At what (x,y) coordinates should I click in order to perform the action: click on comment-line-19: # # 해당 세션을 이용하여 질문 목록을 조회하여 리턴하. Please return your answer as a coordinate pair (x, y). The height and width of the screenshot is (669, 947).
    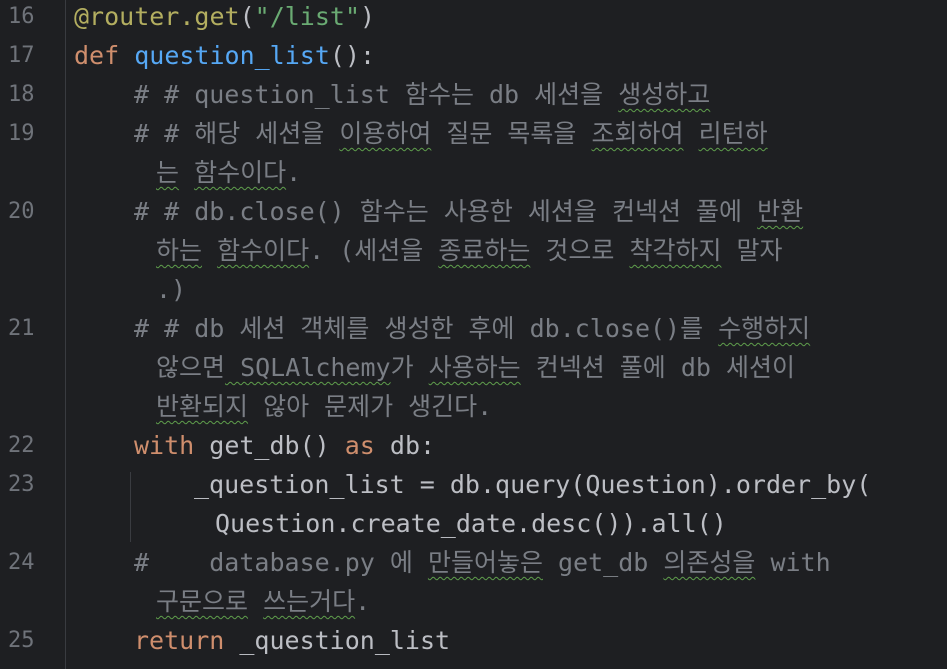
    Looking at the image, I should click on (451, 133).